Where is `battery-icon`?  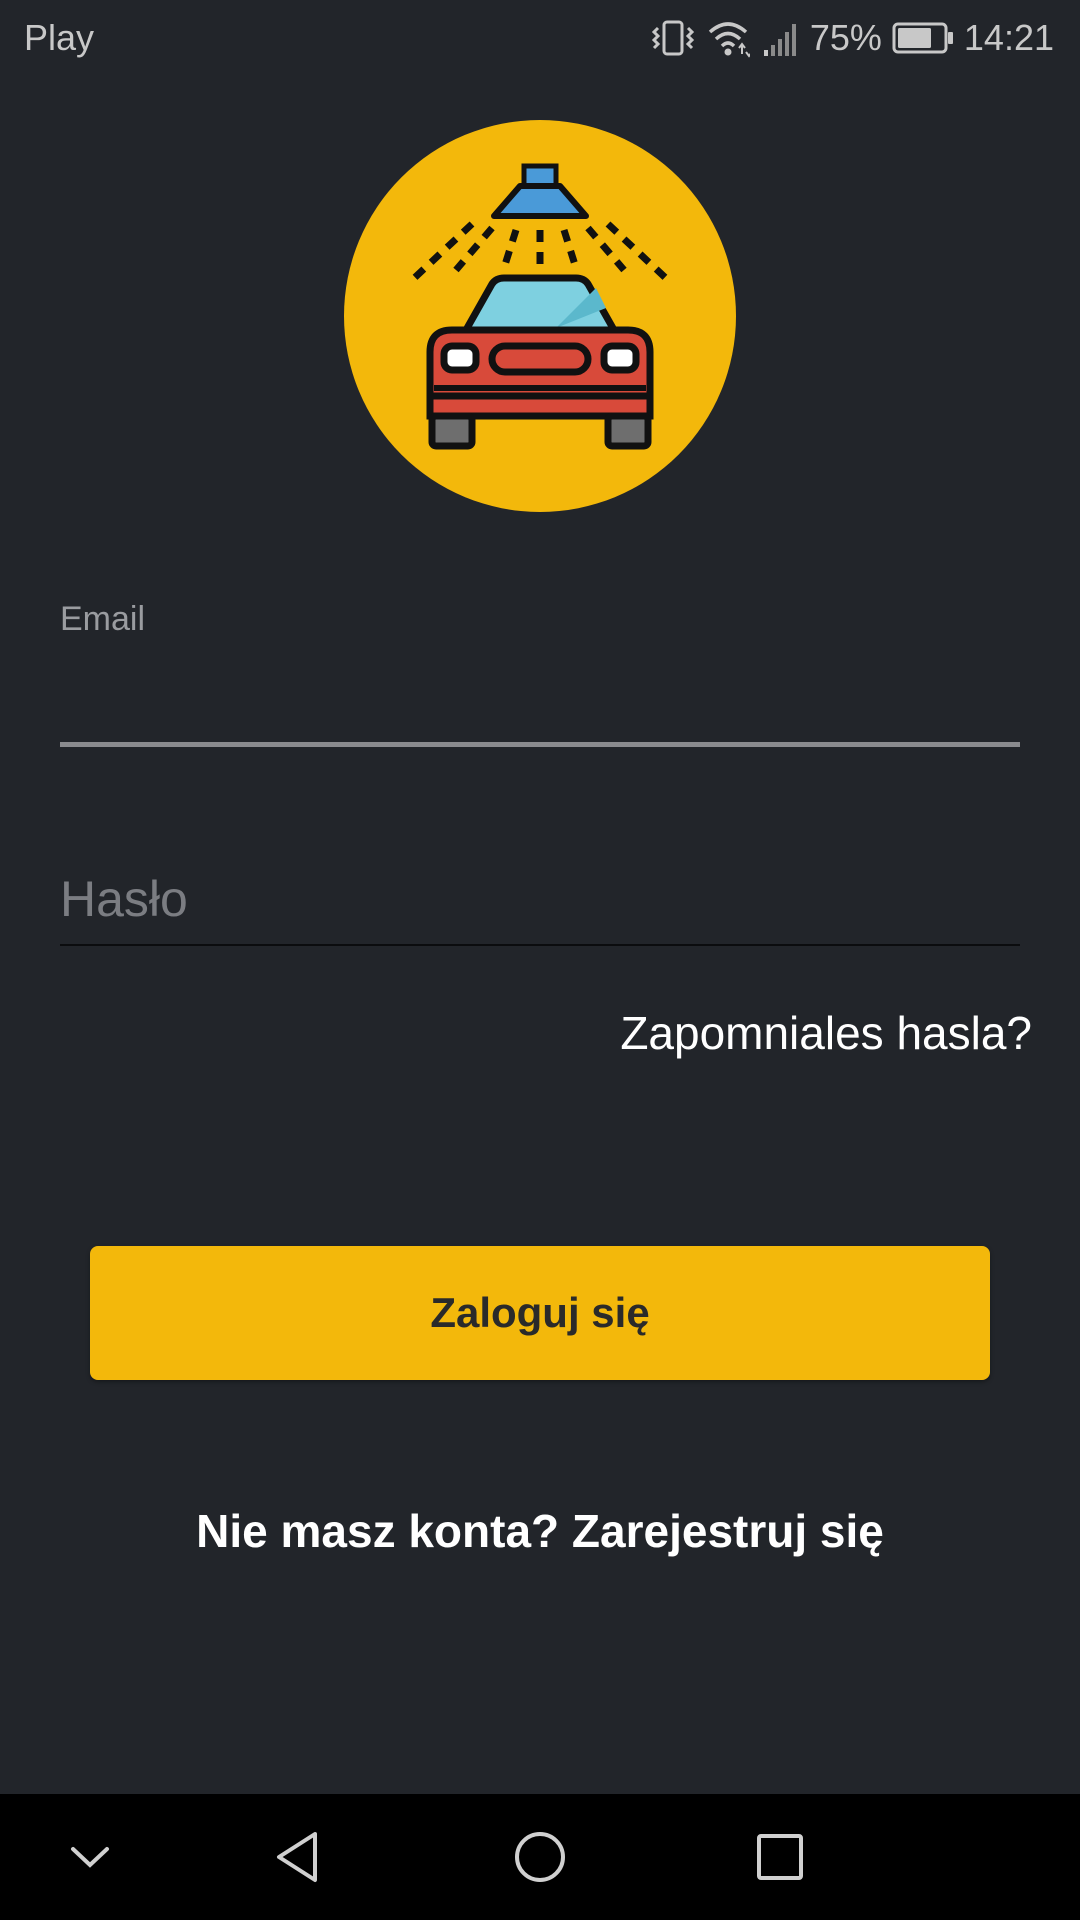
battery-icon is located at coordinates (923, 38).